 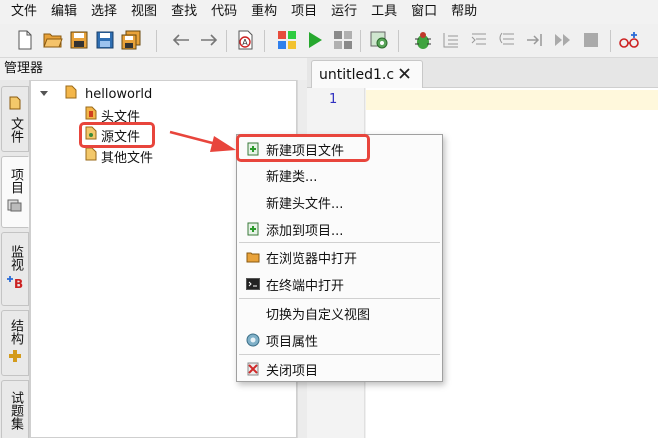 I want to click on tree-root-label: helloworld, so click(x=119, y=94).